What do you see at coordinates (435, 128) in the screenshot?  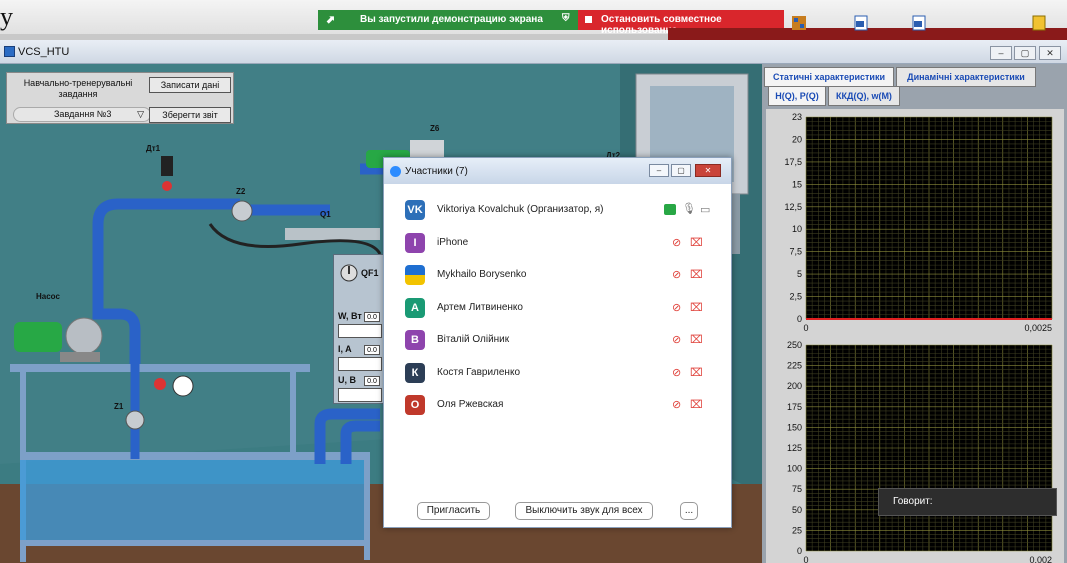 I see `valve-z6-label: Z6` at bounding box center [435, 128].